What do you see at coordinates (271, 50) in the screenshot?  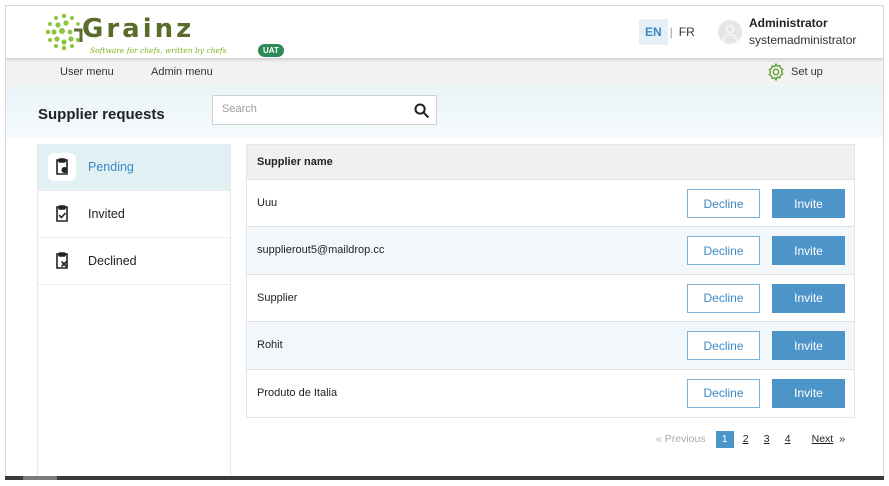 I see `environment-badge: UAT` at bounding box center [271, 50].